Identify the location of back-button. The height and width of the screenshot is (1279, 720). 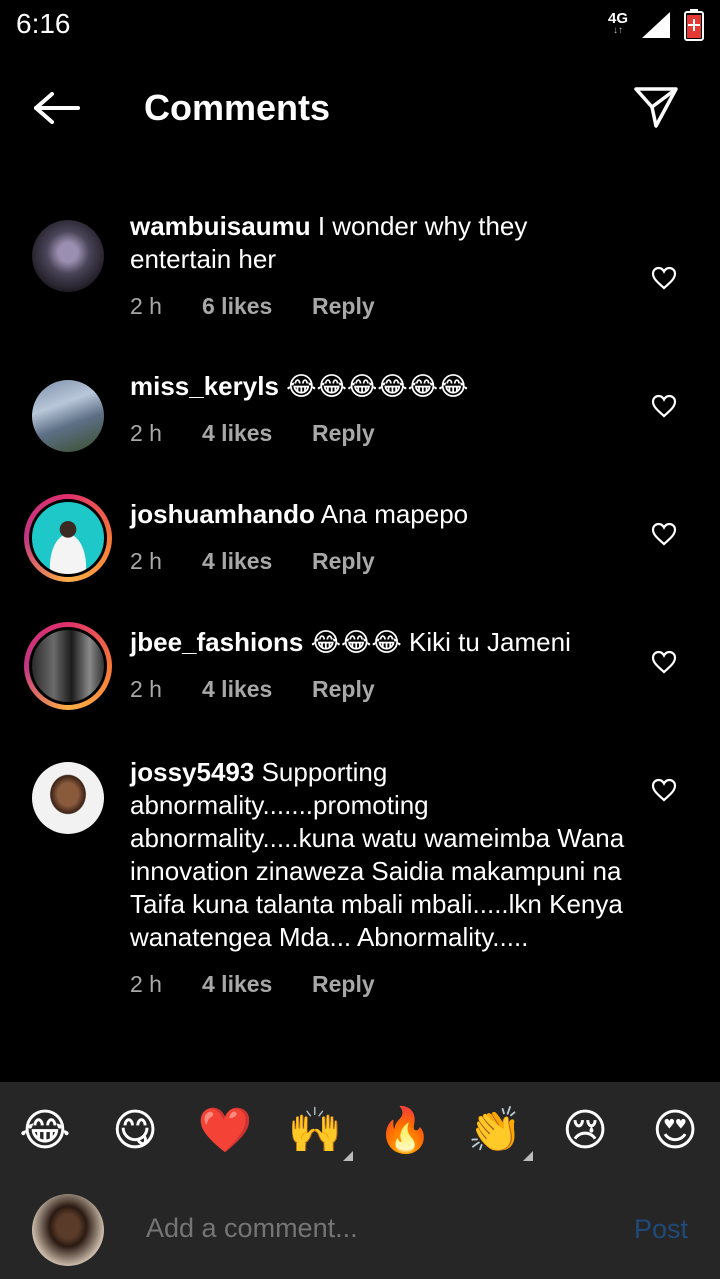
(56, 108).